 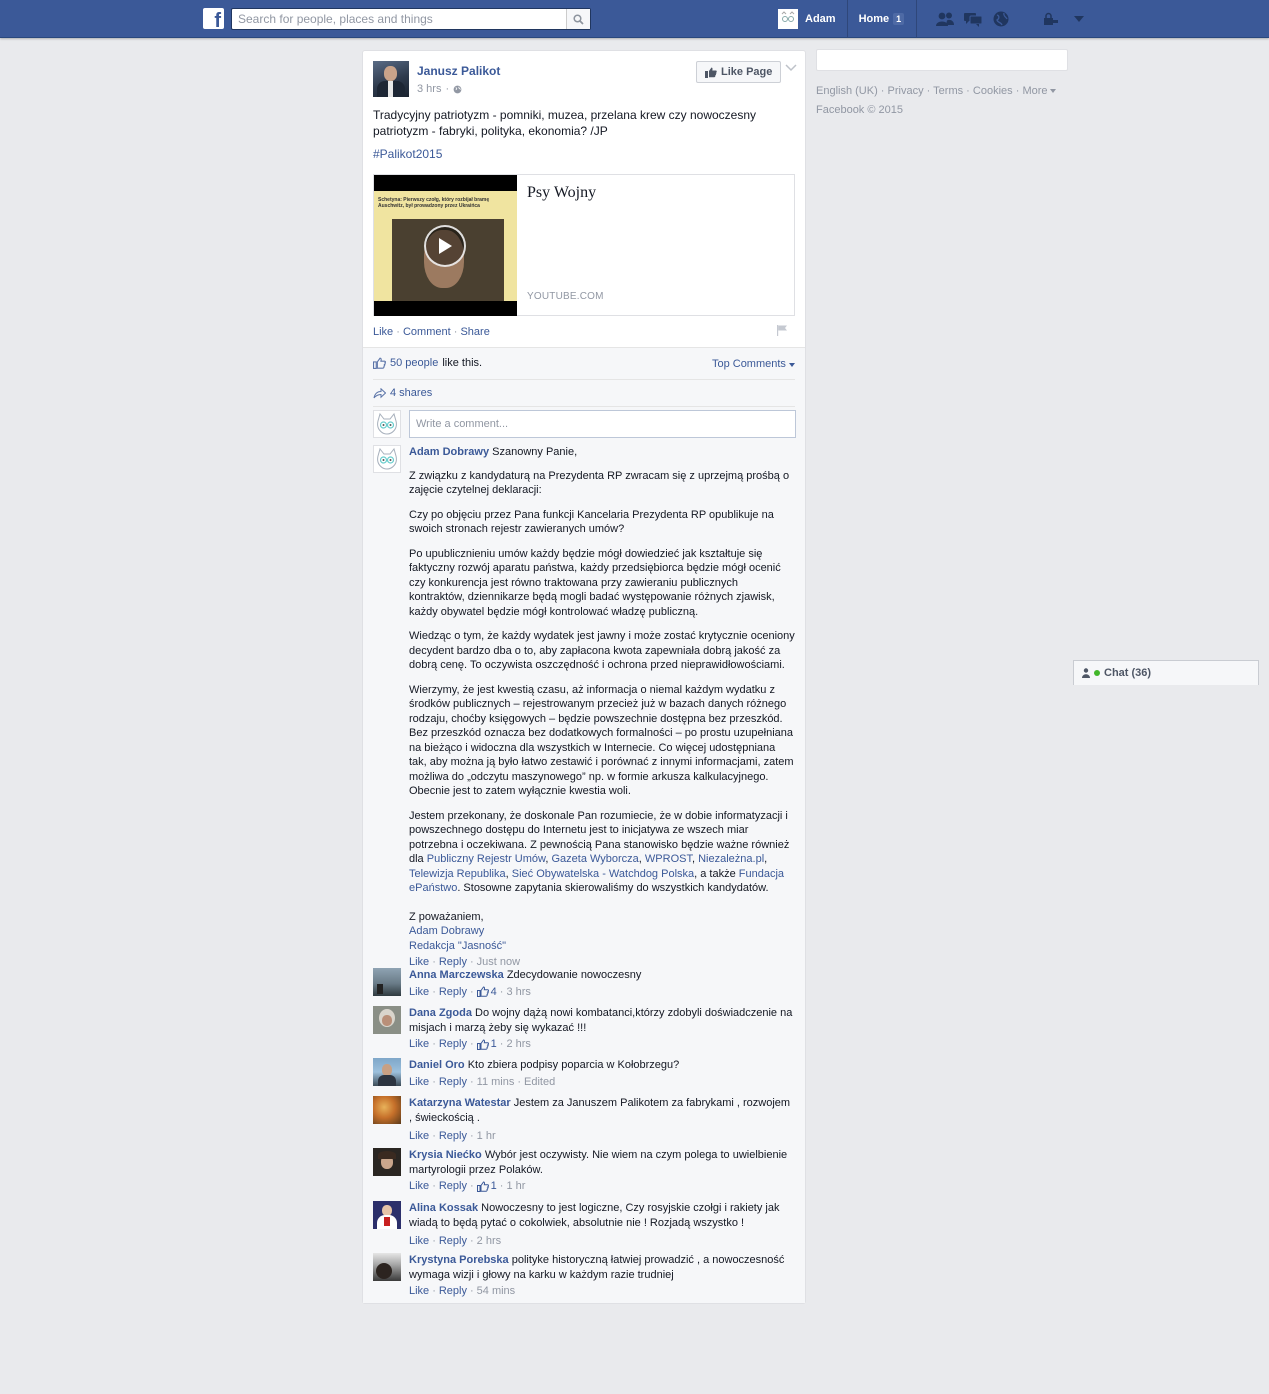 I want to click on mention-link: WPROST, so click(x=668, y=859).